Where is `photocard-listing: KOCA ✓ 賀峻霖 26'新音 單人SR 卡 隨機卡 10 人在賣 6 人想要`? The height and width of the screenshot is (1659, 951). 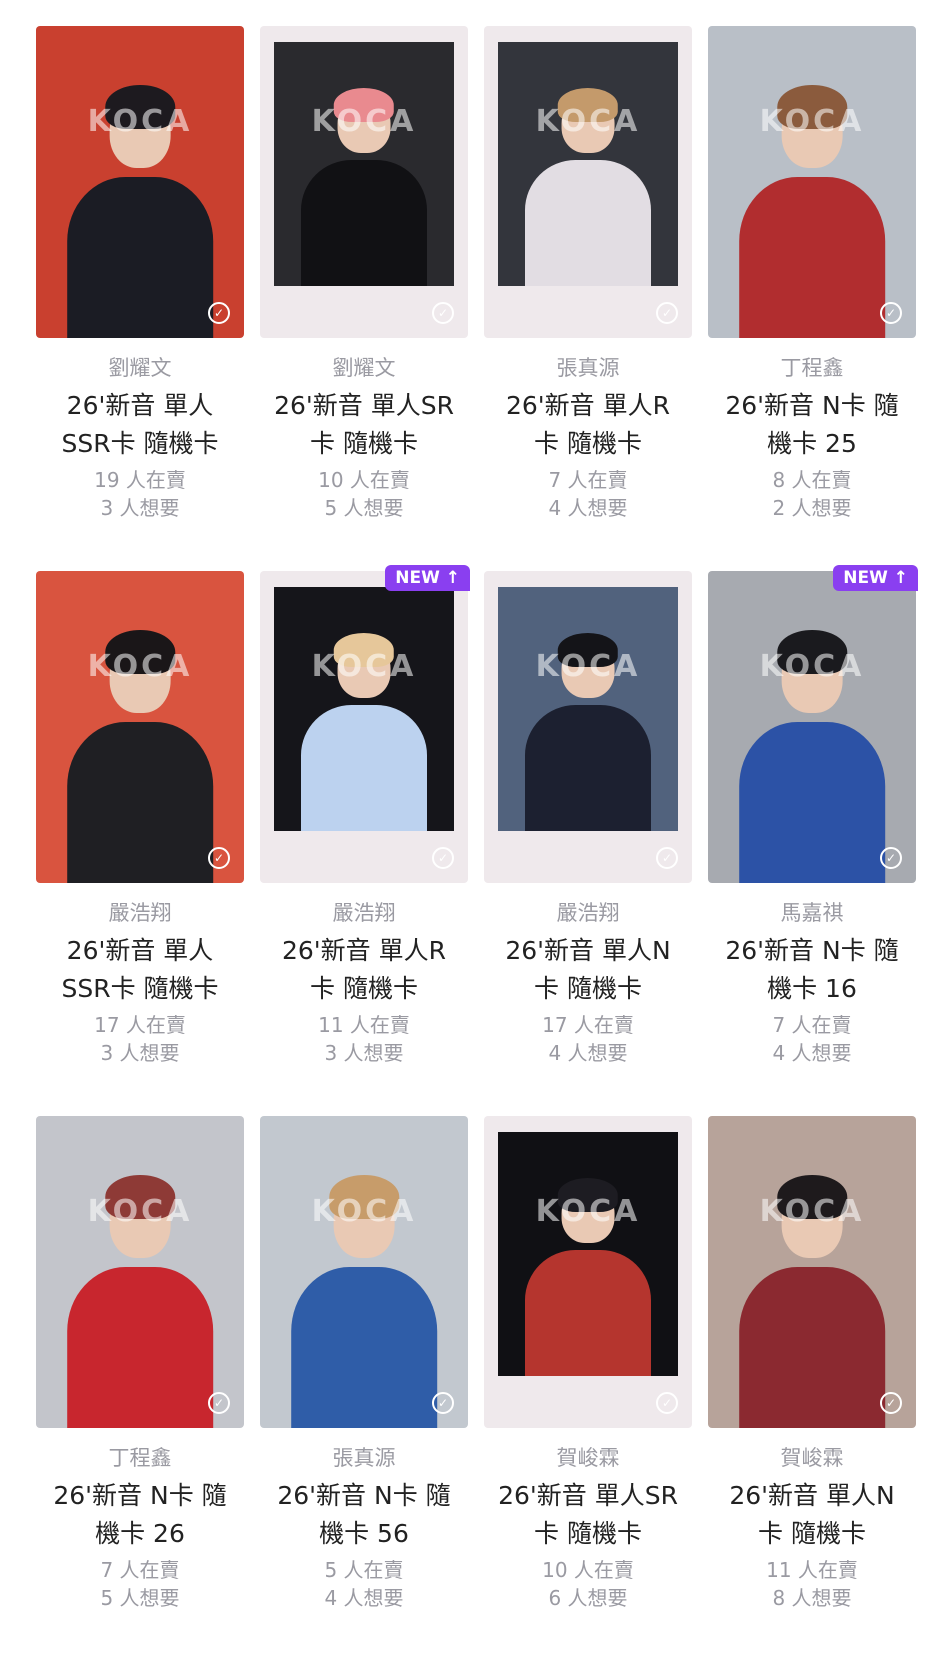
photocard-listing: KOCA ✓ 賀峻霖 26'新音 單人SR 卡 隨機卡 10 人在賣 6 人想要 is located at coordinates (588, 1386).